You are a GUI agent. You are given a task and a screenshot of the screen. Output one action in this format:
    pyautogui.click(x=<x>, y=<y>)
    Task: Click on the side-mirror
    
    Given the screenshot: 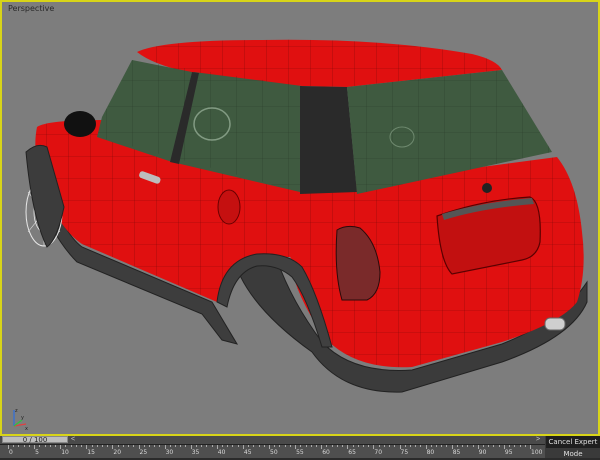 What is the action you would take?
    pyautogui.click(x=80, y=124)
    